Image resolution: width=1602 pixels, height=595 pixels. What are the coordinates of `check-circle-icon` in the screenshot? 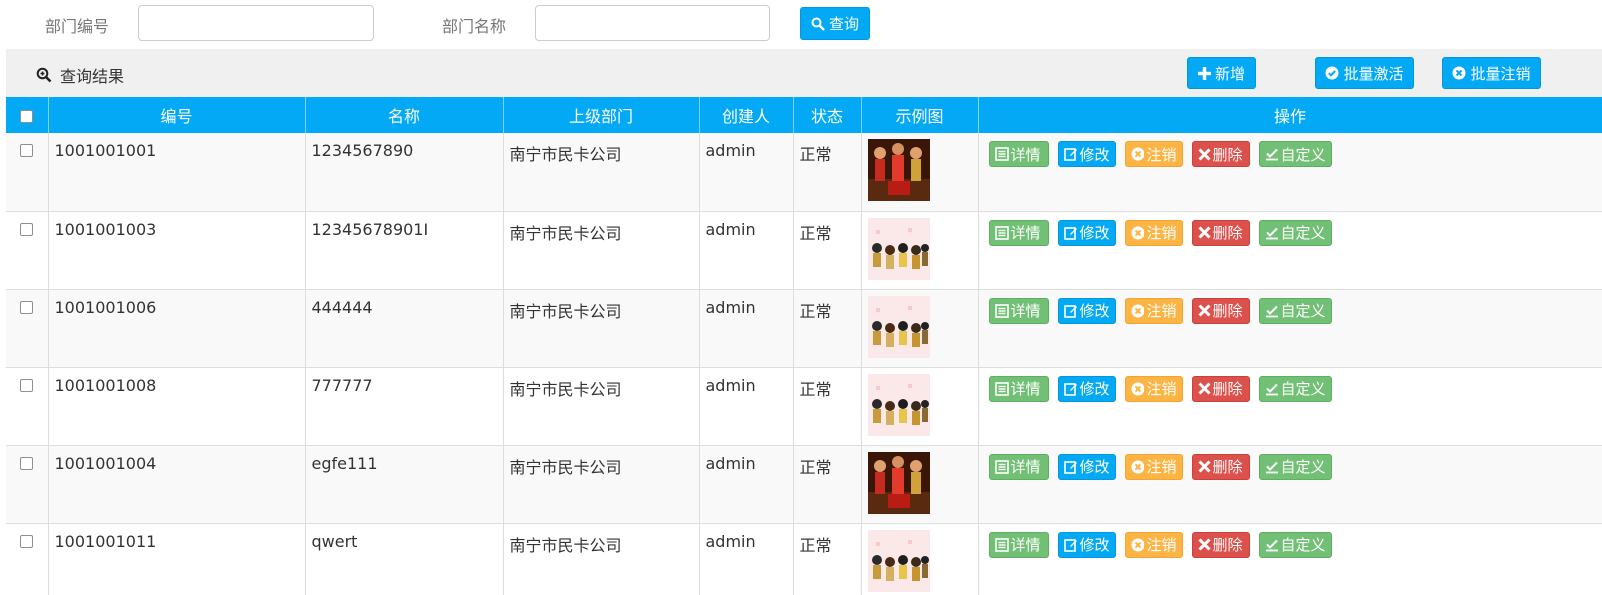 It's located at (1332, 73).